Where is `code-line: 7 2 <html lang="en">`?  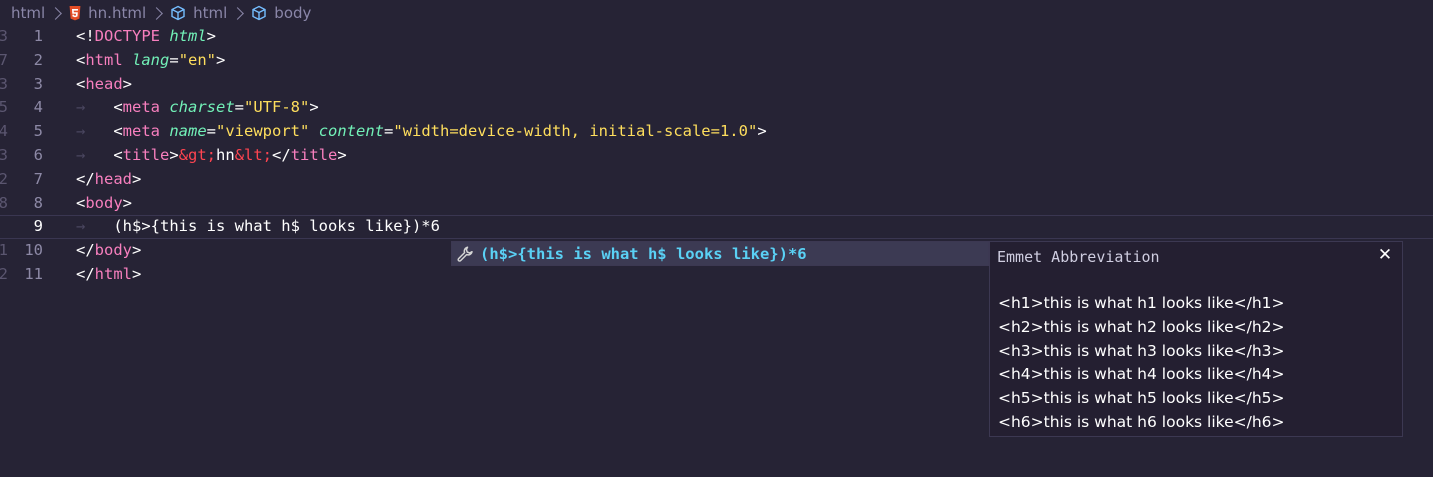 code-line: 7 2 <html lang="en"> is located at coordinates (716, 61).